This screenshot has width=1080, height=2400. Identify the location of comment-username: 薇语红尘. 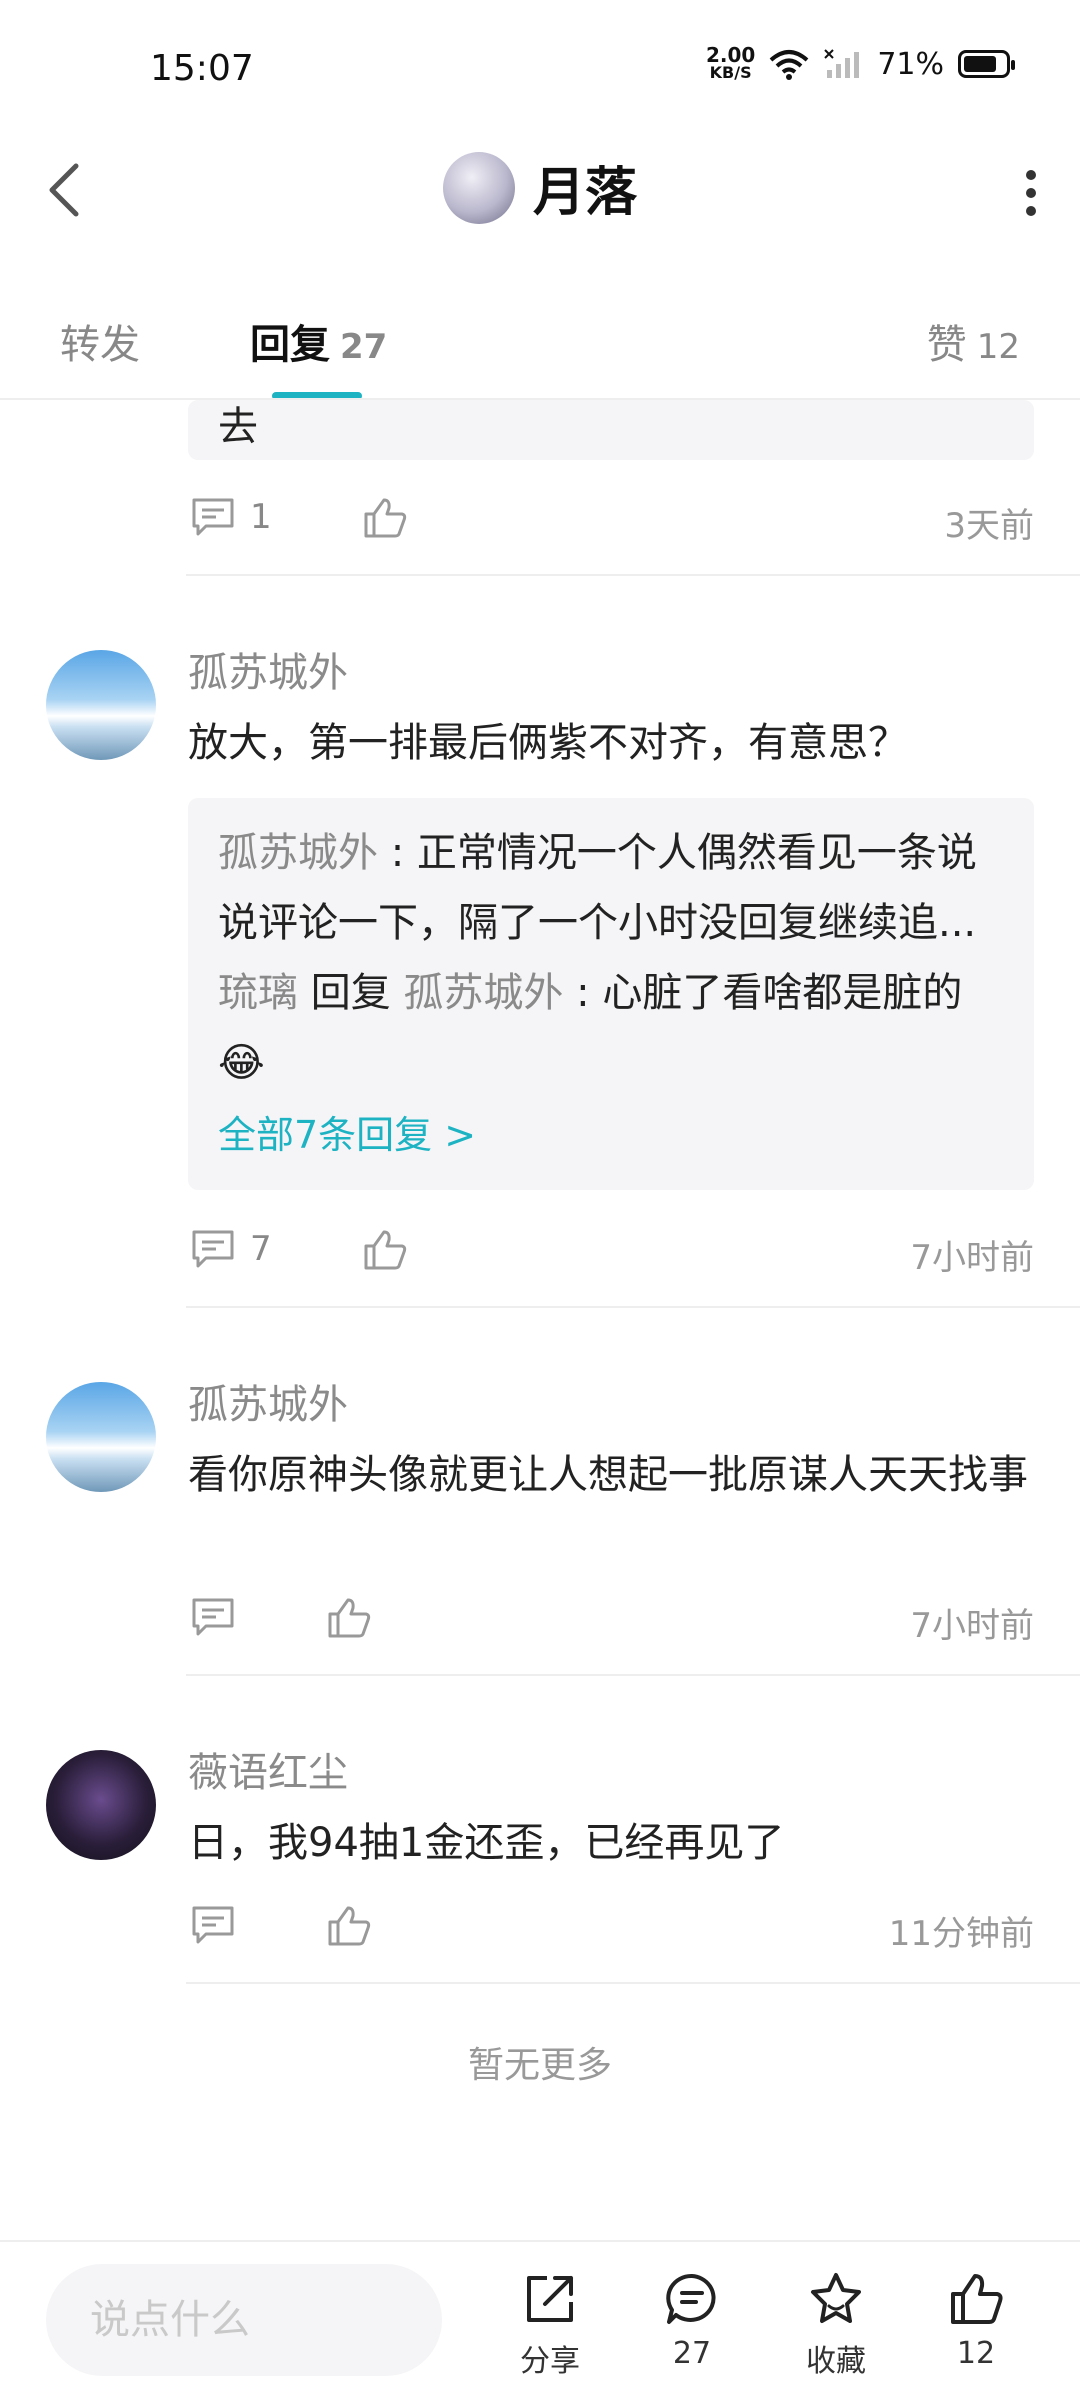
(268, 1769).